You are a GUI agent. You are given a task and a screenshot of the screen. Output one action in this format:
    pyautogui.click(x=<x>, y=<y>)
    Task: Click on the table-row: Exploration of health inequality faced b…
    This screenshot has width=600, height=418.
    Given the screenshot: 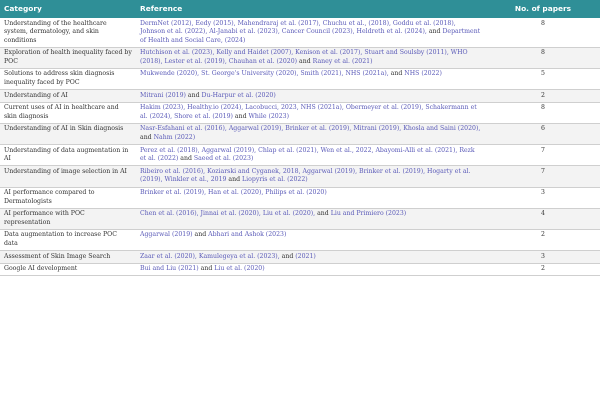 What is the action you would take?
    pyautogui.click(x=300, y=58)
    